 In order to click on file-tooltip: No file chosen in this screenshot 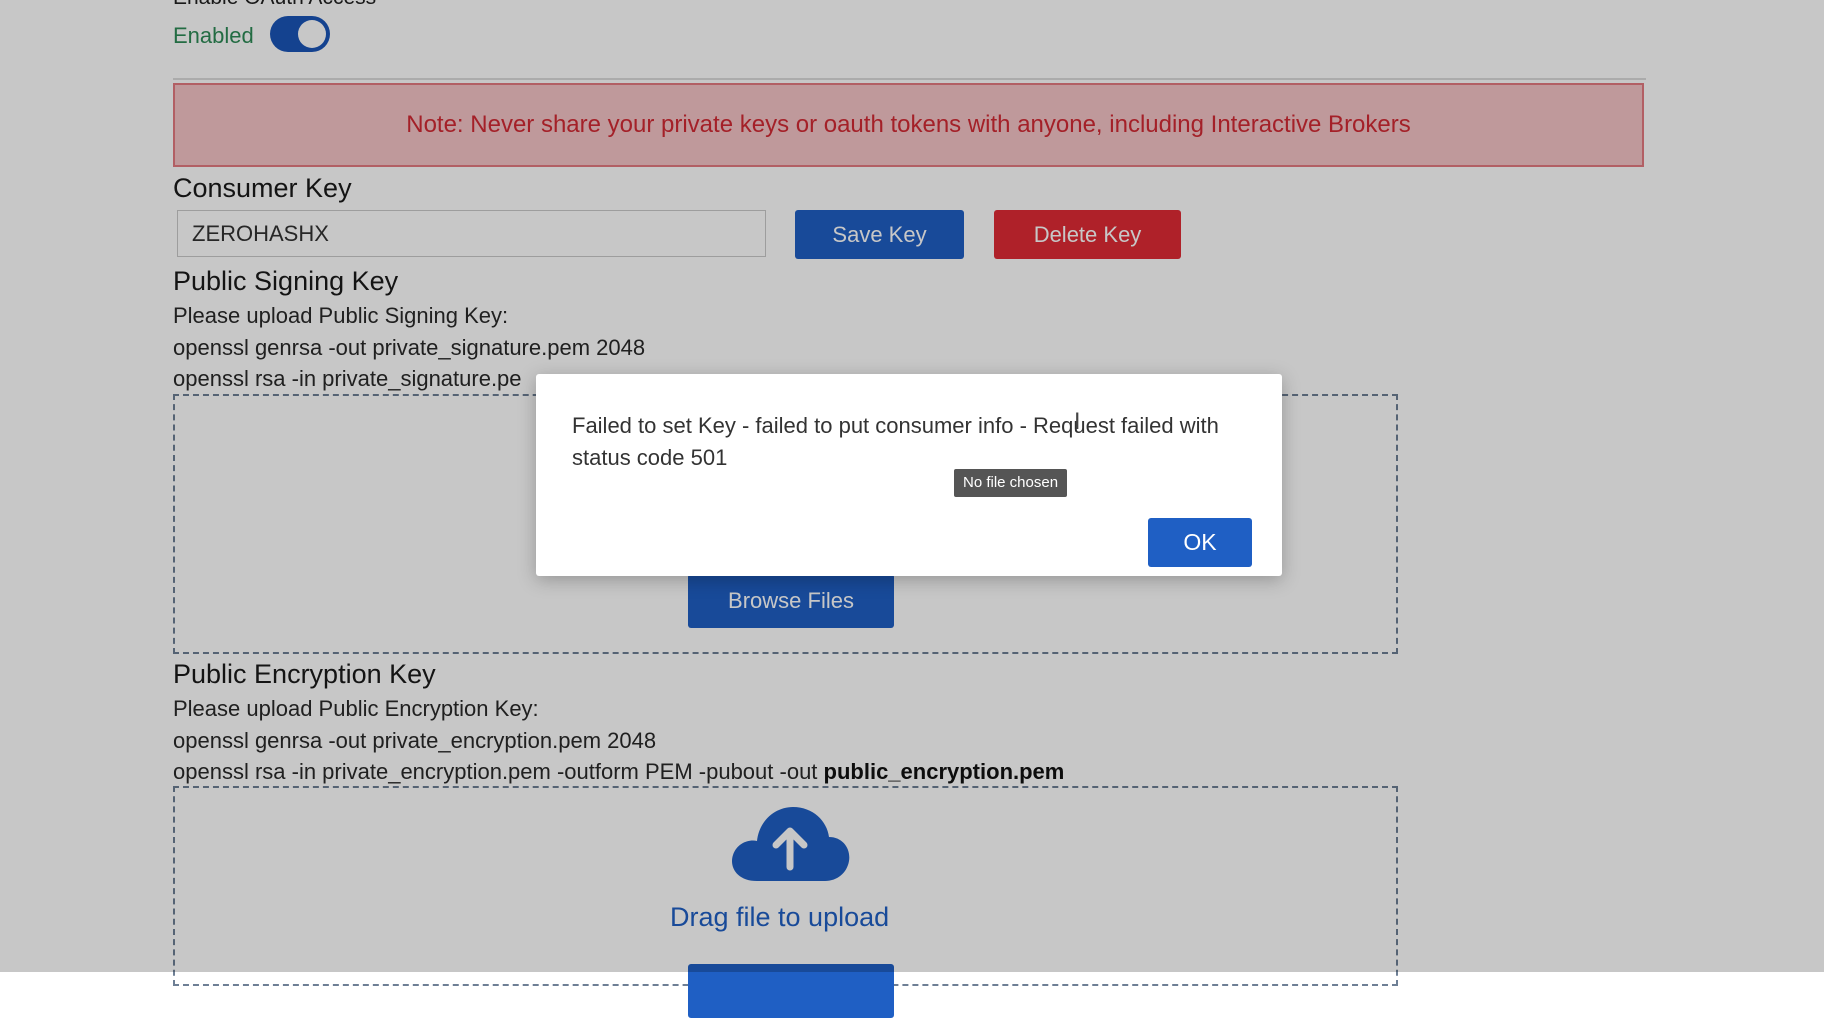, I will do `click(1011, 483)`.